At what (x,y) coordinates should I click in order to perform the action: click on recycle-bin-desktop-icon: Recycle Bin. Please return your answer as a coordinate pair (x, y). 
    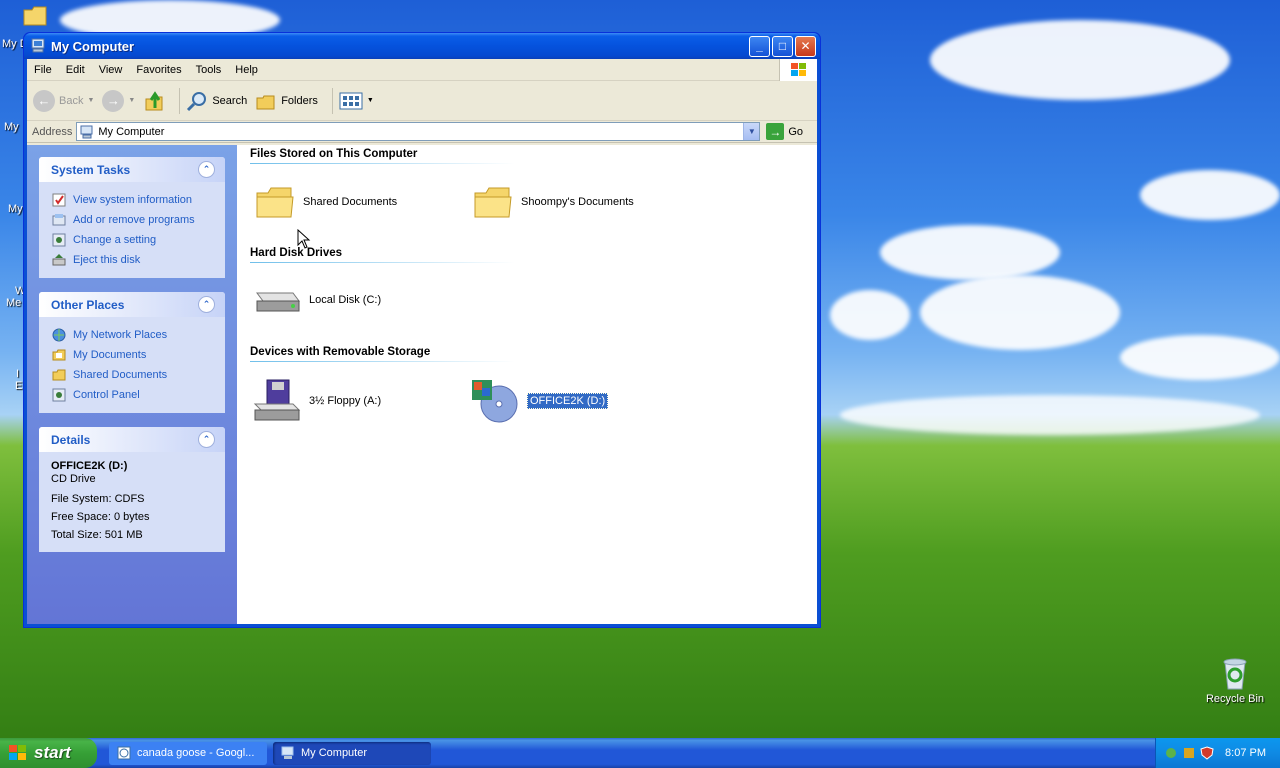
    Looking at the image, I should click on (1235, 680).